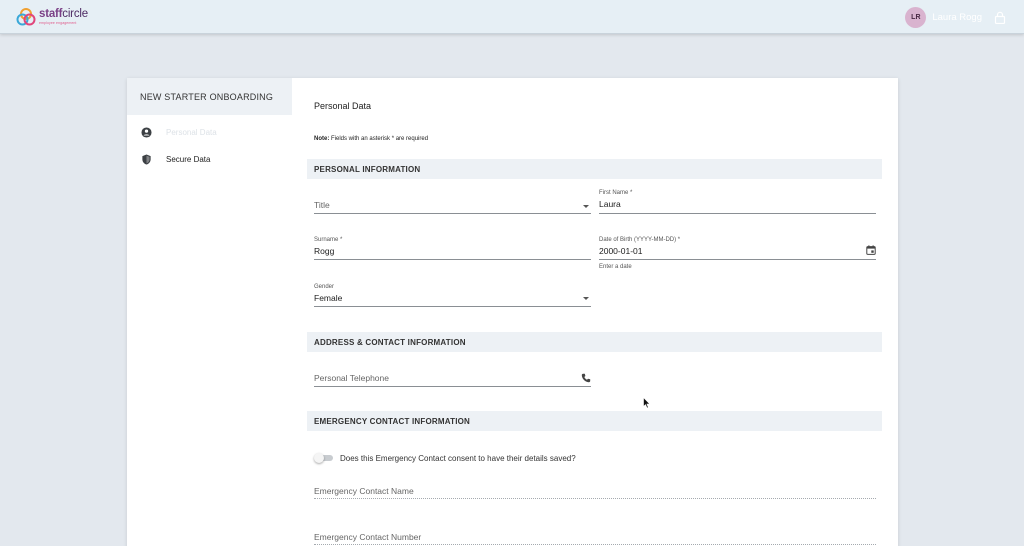 The width and height of the screenshot is (1024, 546). I want to click on phone-icon, so click(586, 378).